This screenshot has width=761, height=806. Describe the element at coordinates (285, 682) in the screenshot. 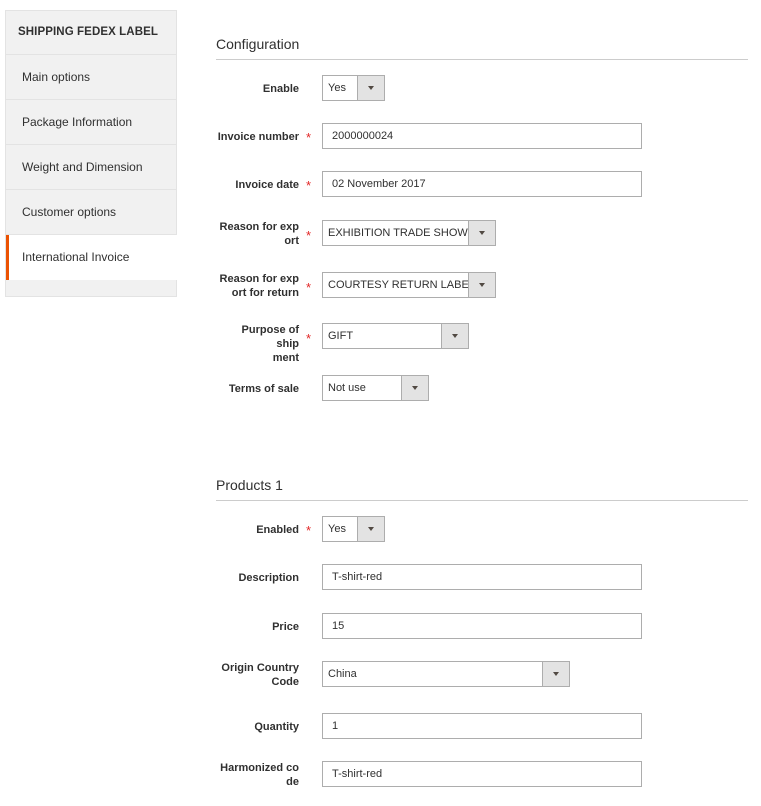

I see `origin-country-code-label-line2: Code` at that location.